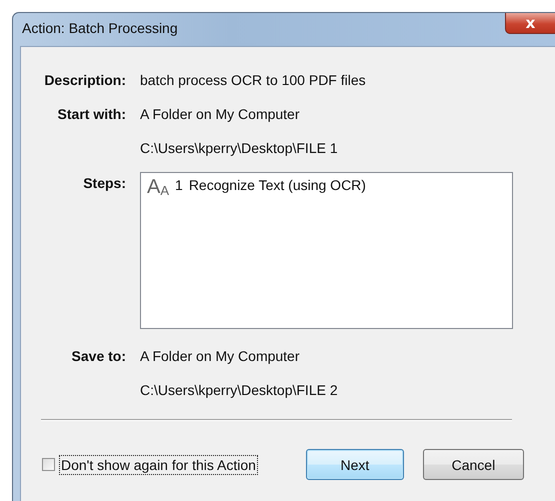 The image size is (555, 501). Describe the element at coordinates (530, 23) in the screenshot. I see `close-button: x` at that location.